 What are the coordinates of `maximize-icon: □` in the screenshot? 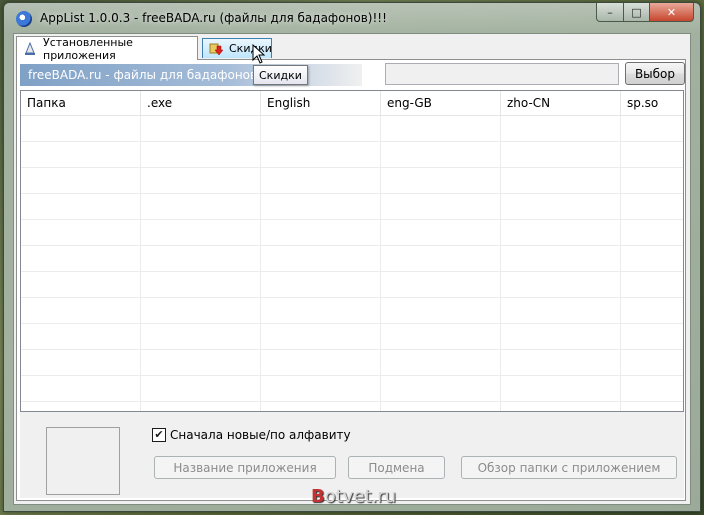 It's located at (636, 12).